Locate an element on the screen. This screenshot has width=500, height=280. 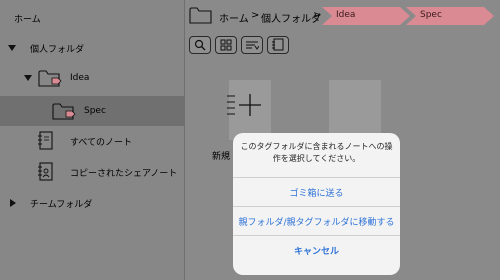
sidebar-item-label: すべてのノート is located at coordinates (101, 142).